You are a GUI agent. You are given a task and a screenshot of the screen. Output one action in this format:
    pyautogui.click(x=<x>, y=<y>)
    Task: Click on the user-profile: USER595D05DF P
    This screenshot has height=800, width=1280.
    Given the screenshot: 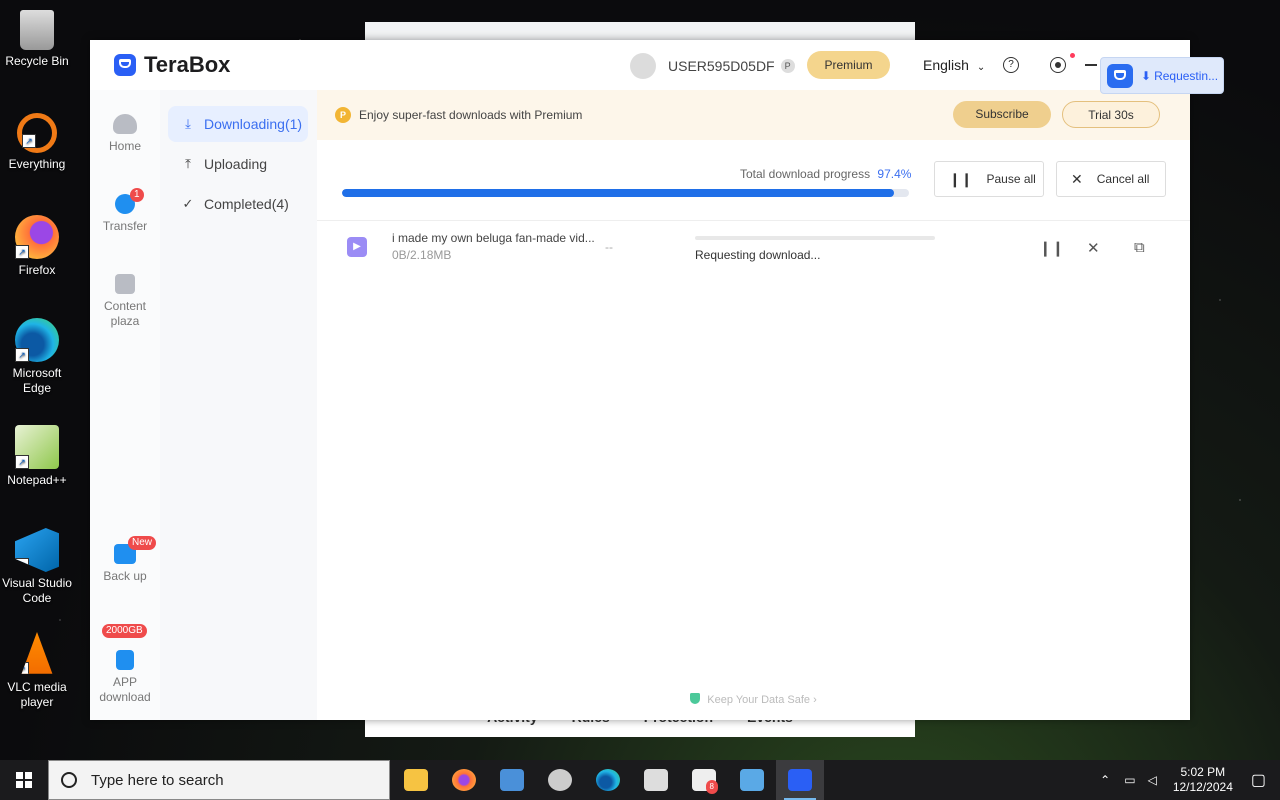 What is the action you would take?
    pyautogui.click(x=712, y=66)
    